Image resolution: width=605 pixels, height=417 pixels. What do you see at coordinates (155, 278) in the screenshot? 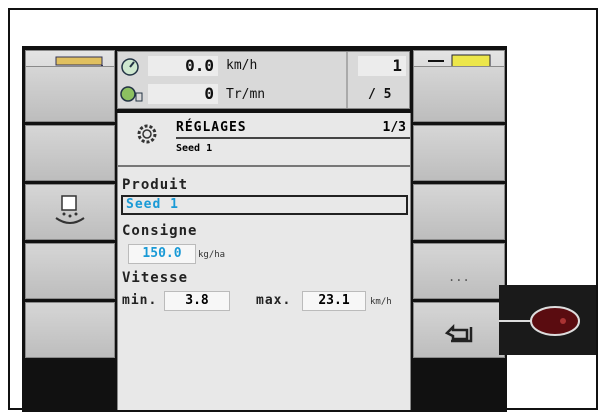
I see `speed-label: Vitesse` at bounding box center [155, 278].